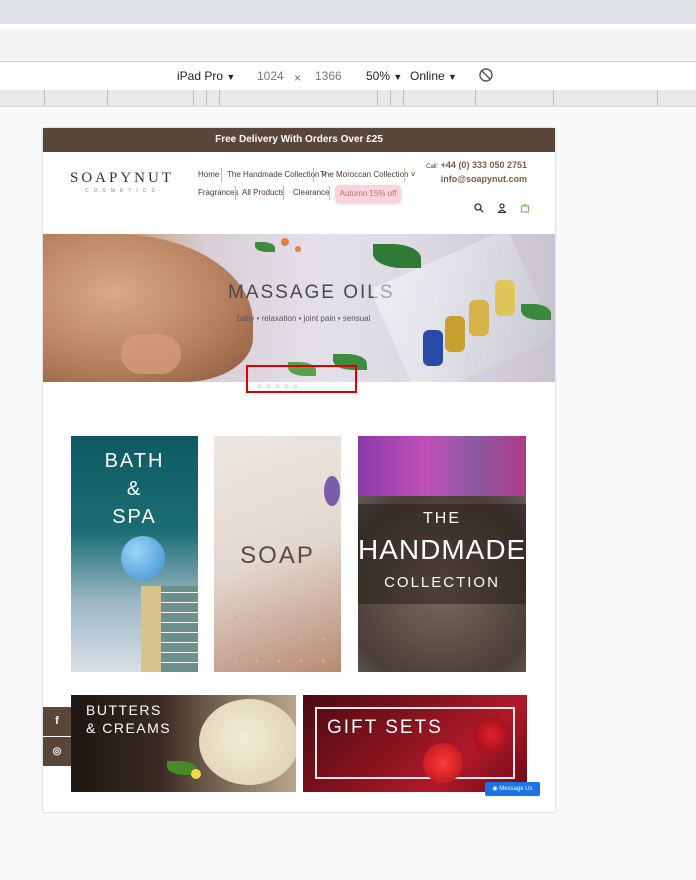 The image size is (696, 880). Describe the element at coordinates (433, 76) in the screenshot. I see `network-throttle-select: Online ▼` at that location.